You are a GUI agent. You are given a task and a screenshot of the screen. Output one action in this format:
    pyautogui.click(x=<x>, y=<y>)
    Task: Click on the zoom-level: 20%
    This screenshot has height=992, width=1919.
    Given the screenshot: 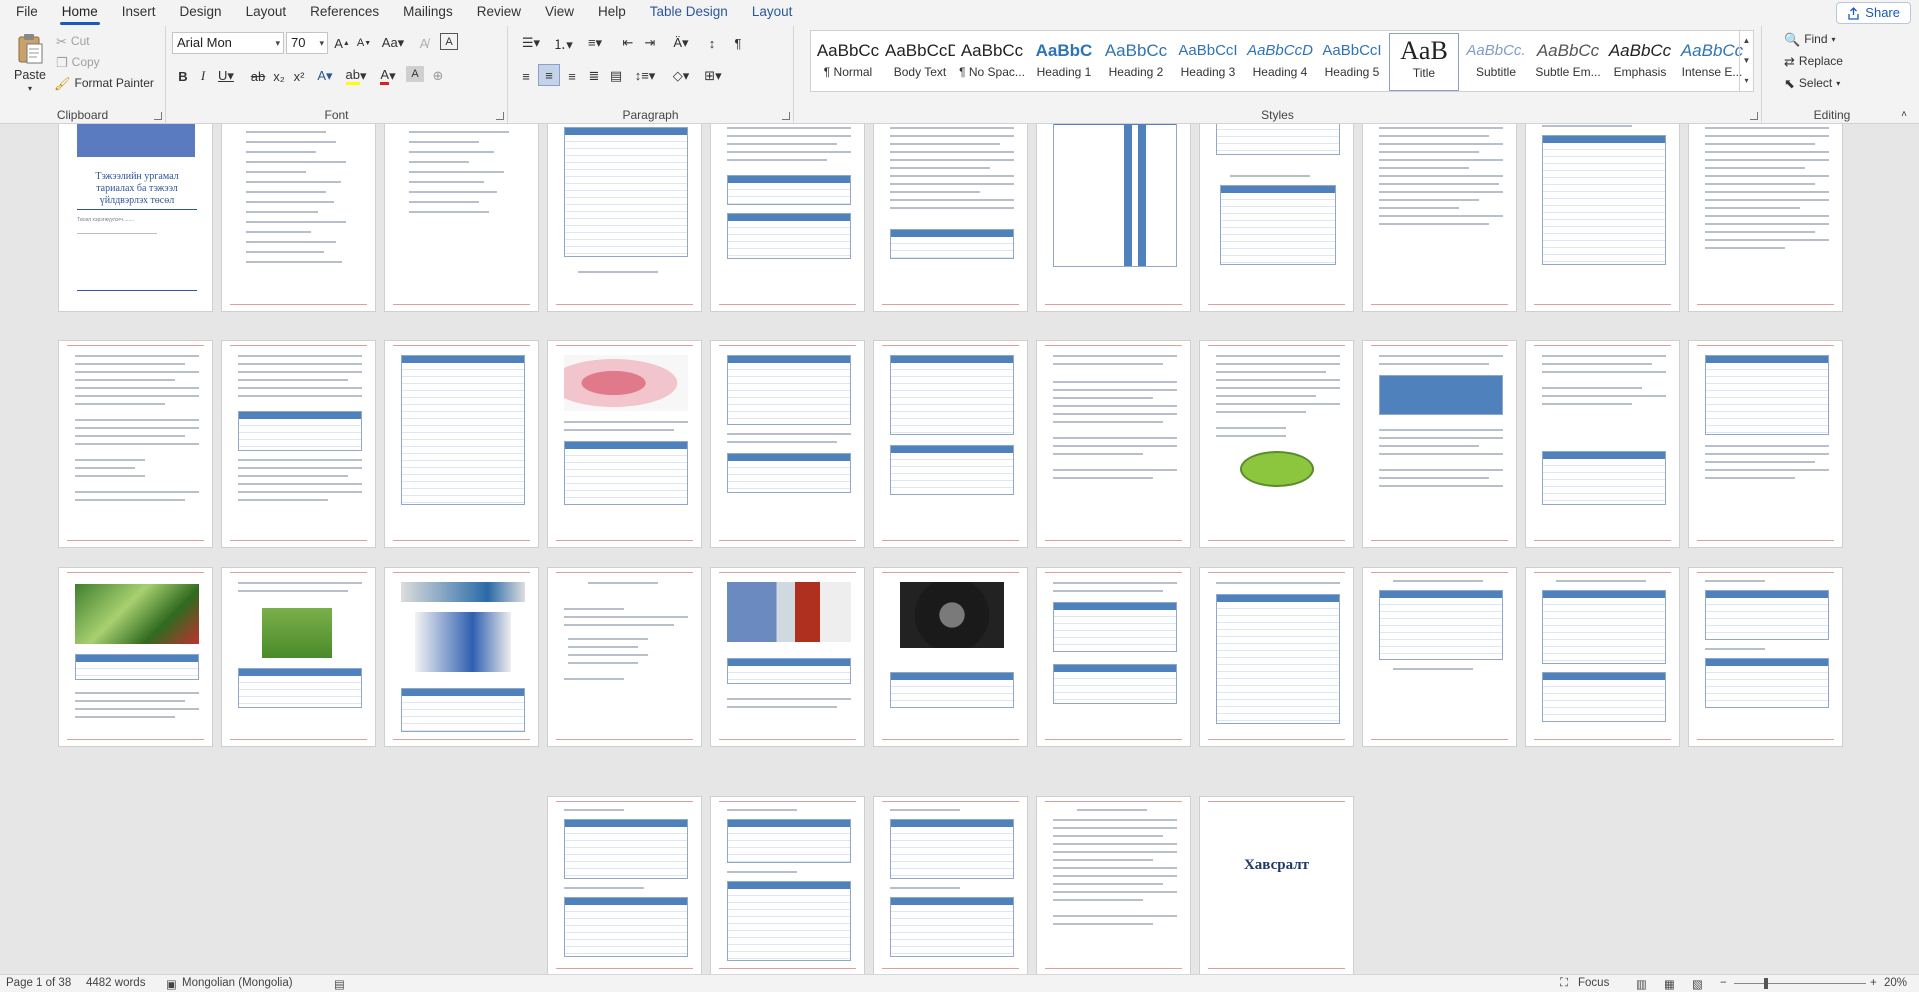 What is the action you would take?
    pyautogui.click(x=1895, y=983)
    